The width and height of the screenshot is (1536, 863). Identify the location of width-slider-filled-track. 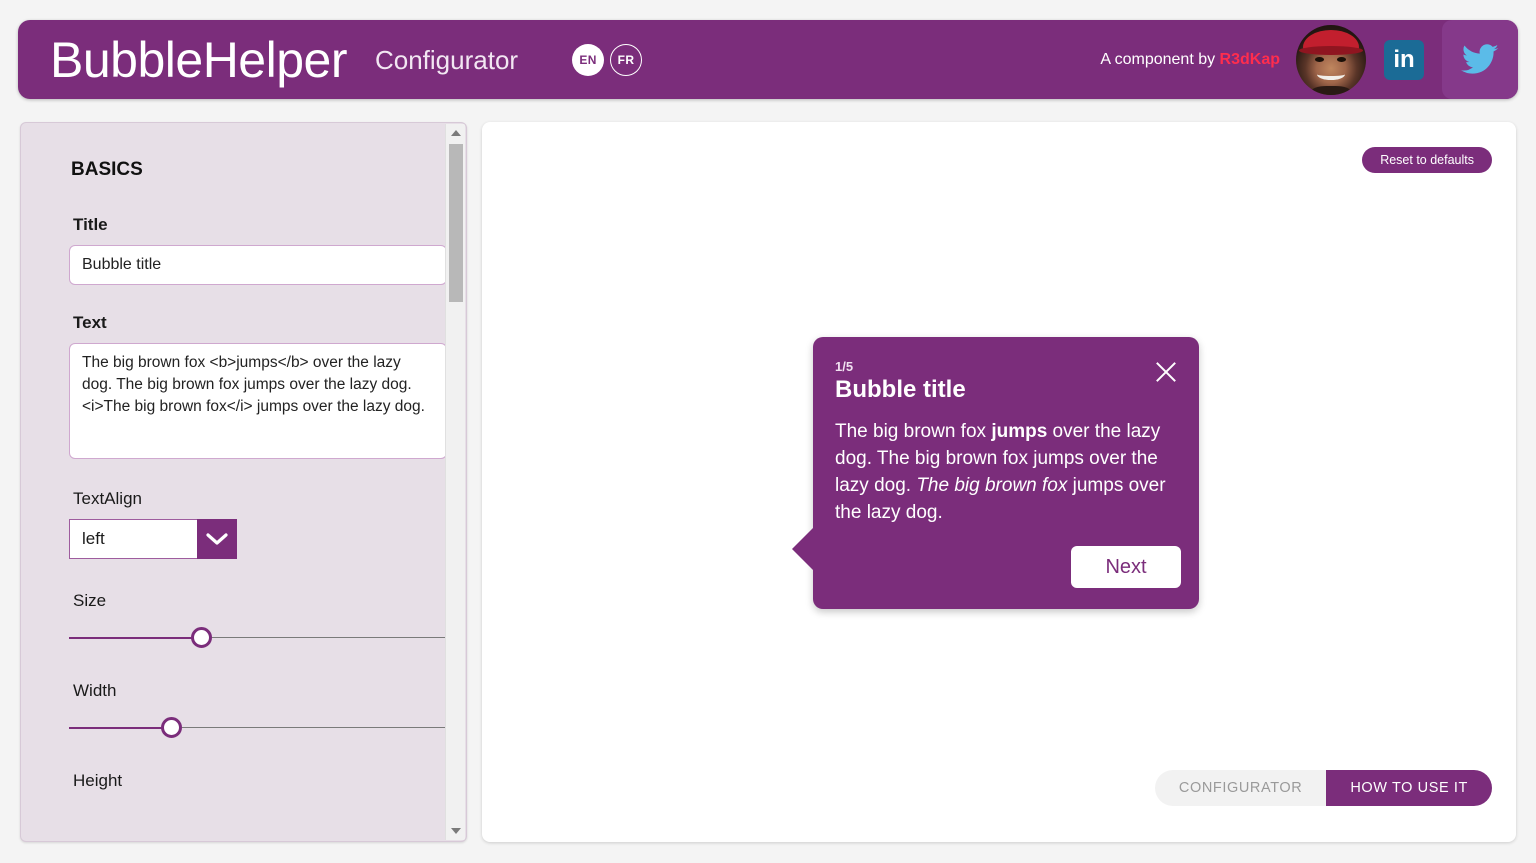
(120, 728).